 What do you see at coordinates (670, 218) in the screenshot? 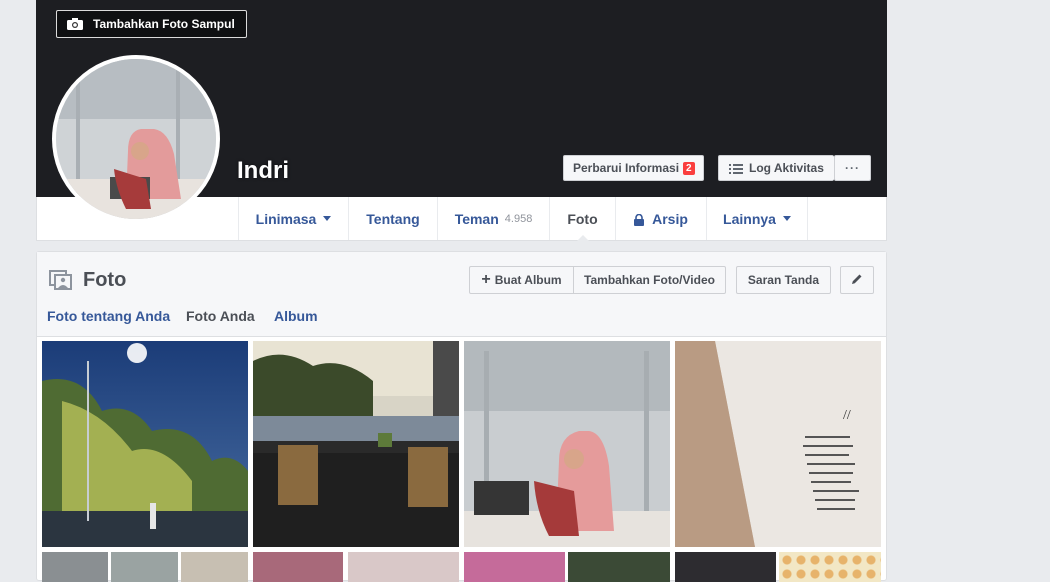
I see `tab-arsip-label: Arsip` at bounding box center [670, 218].